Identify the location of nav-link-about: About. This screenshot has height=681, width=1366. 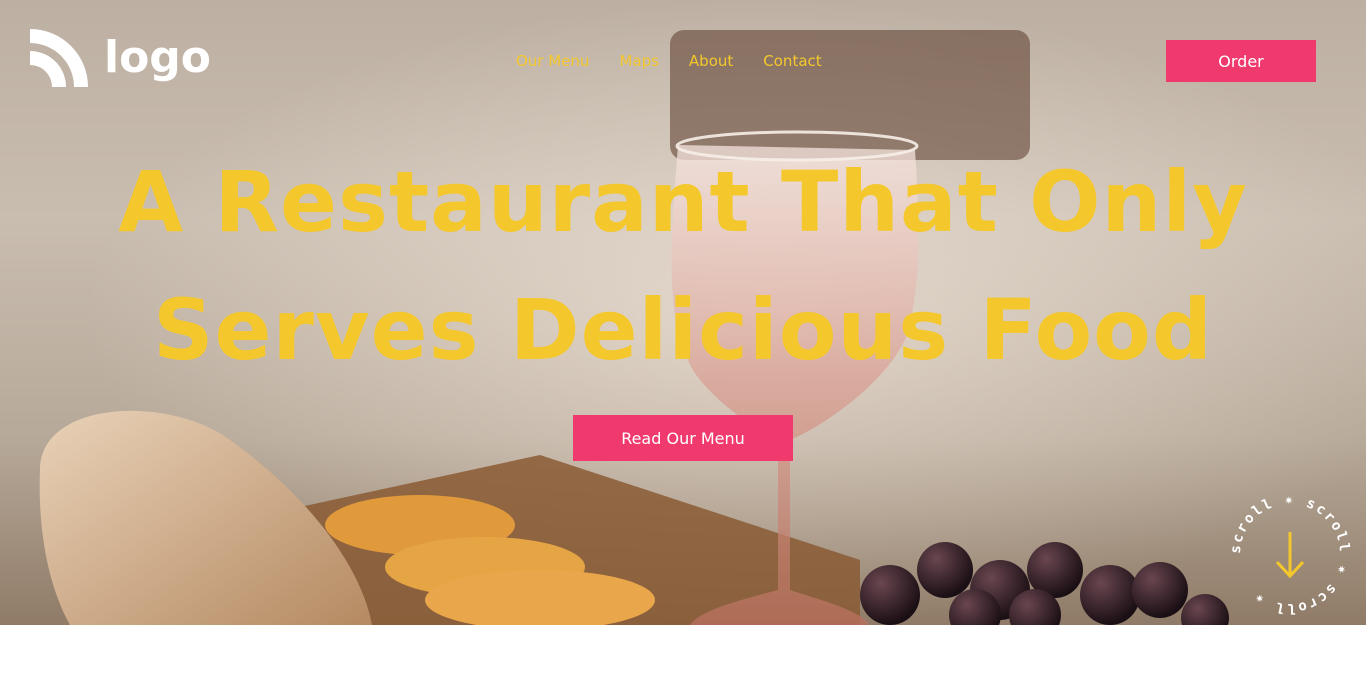
(711, 61).